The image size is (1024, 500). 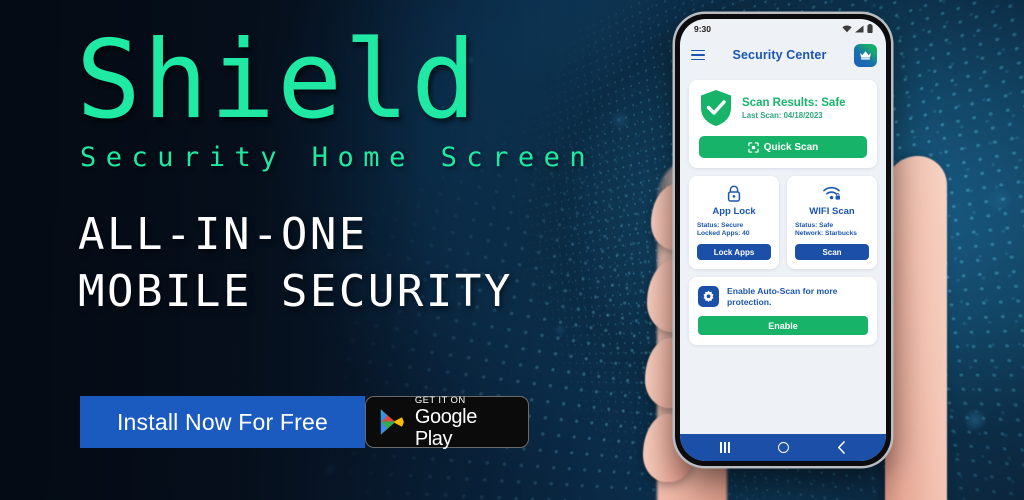 I want to click on app-lock-status-lines: Status: Secure Locked Apps: 40, so click(x=734, y=229).